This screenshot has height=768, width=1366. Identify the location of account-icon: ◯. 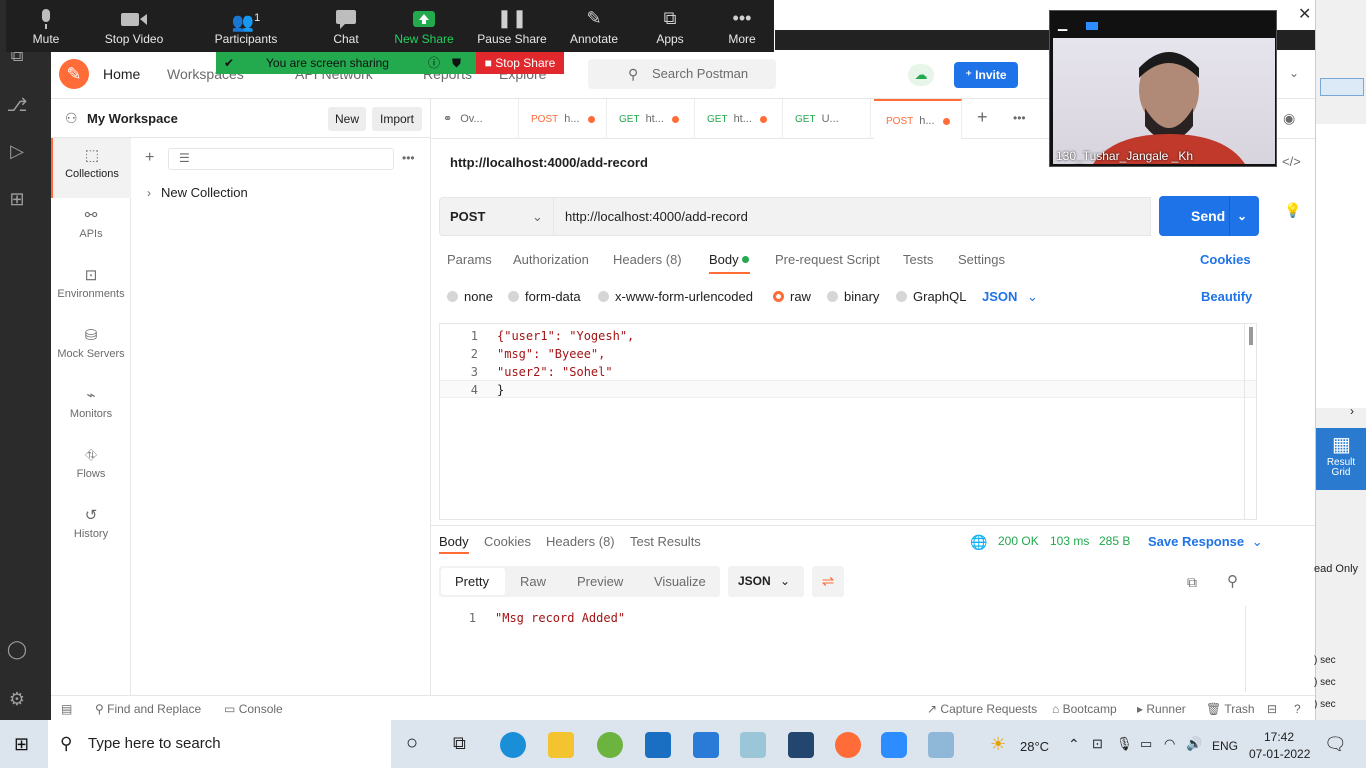
(17, 649).